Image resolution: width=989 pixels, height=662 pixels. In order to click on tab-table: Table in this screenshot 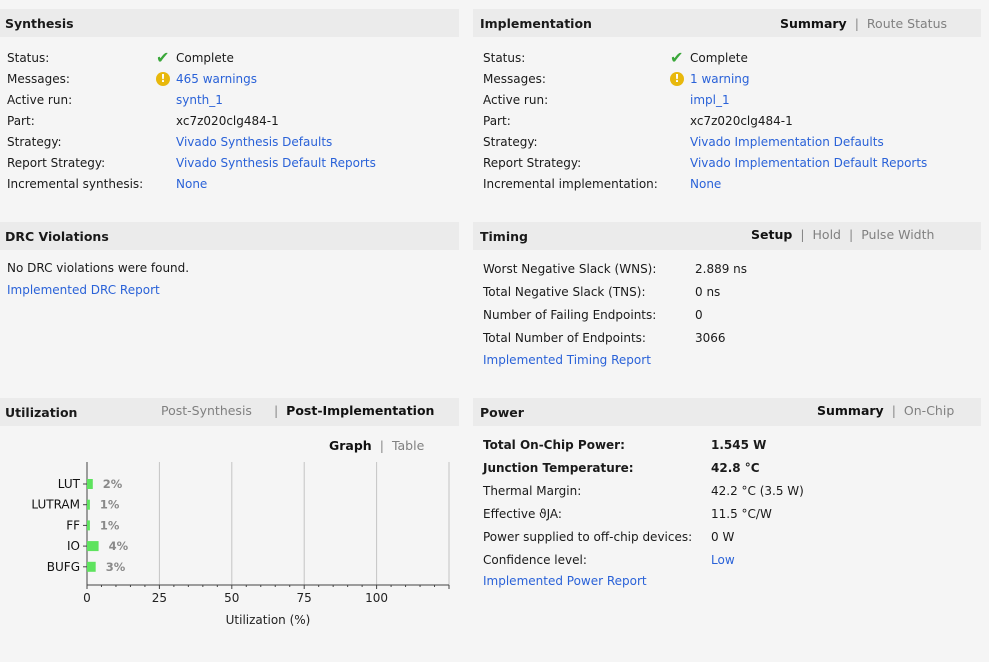, I will do `click(408, 445)`.